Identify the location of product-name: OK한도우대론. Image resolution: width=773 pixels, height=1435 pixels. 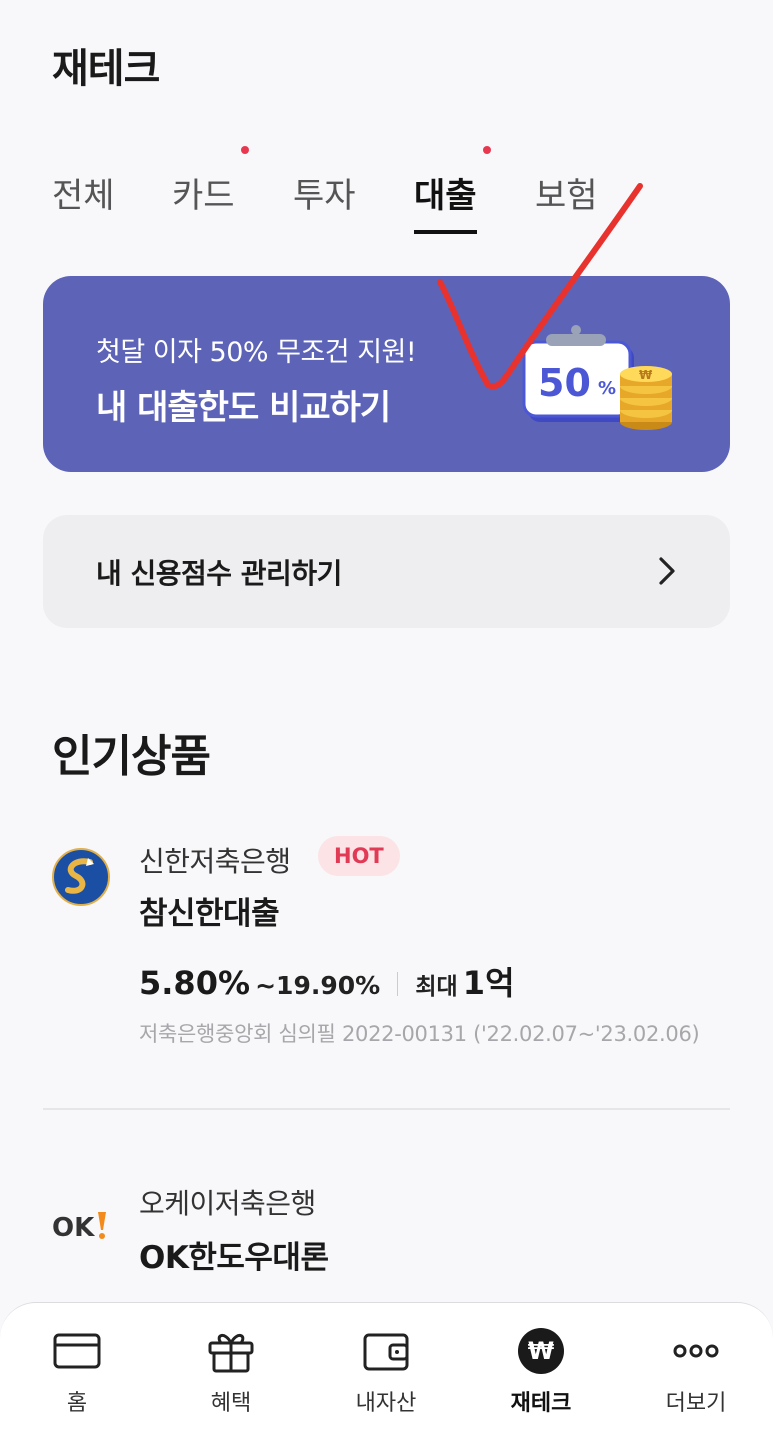
(234, 1258).